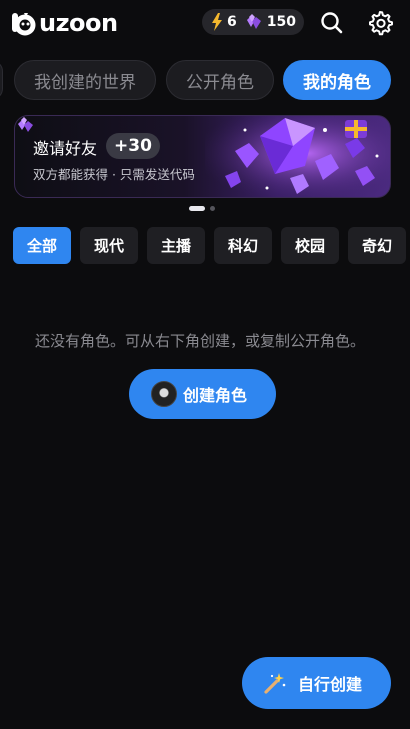  I want to click on genre-chip-streamer: 主播, so click(176, 245).